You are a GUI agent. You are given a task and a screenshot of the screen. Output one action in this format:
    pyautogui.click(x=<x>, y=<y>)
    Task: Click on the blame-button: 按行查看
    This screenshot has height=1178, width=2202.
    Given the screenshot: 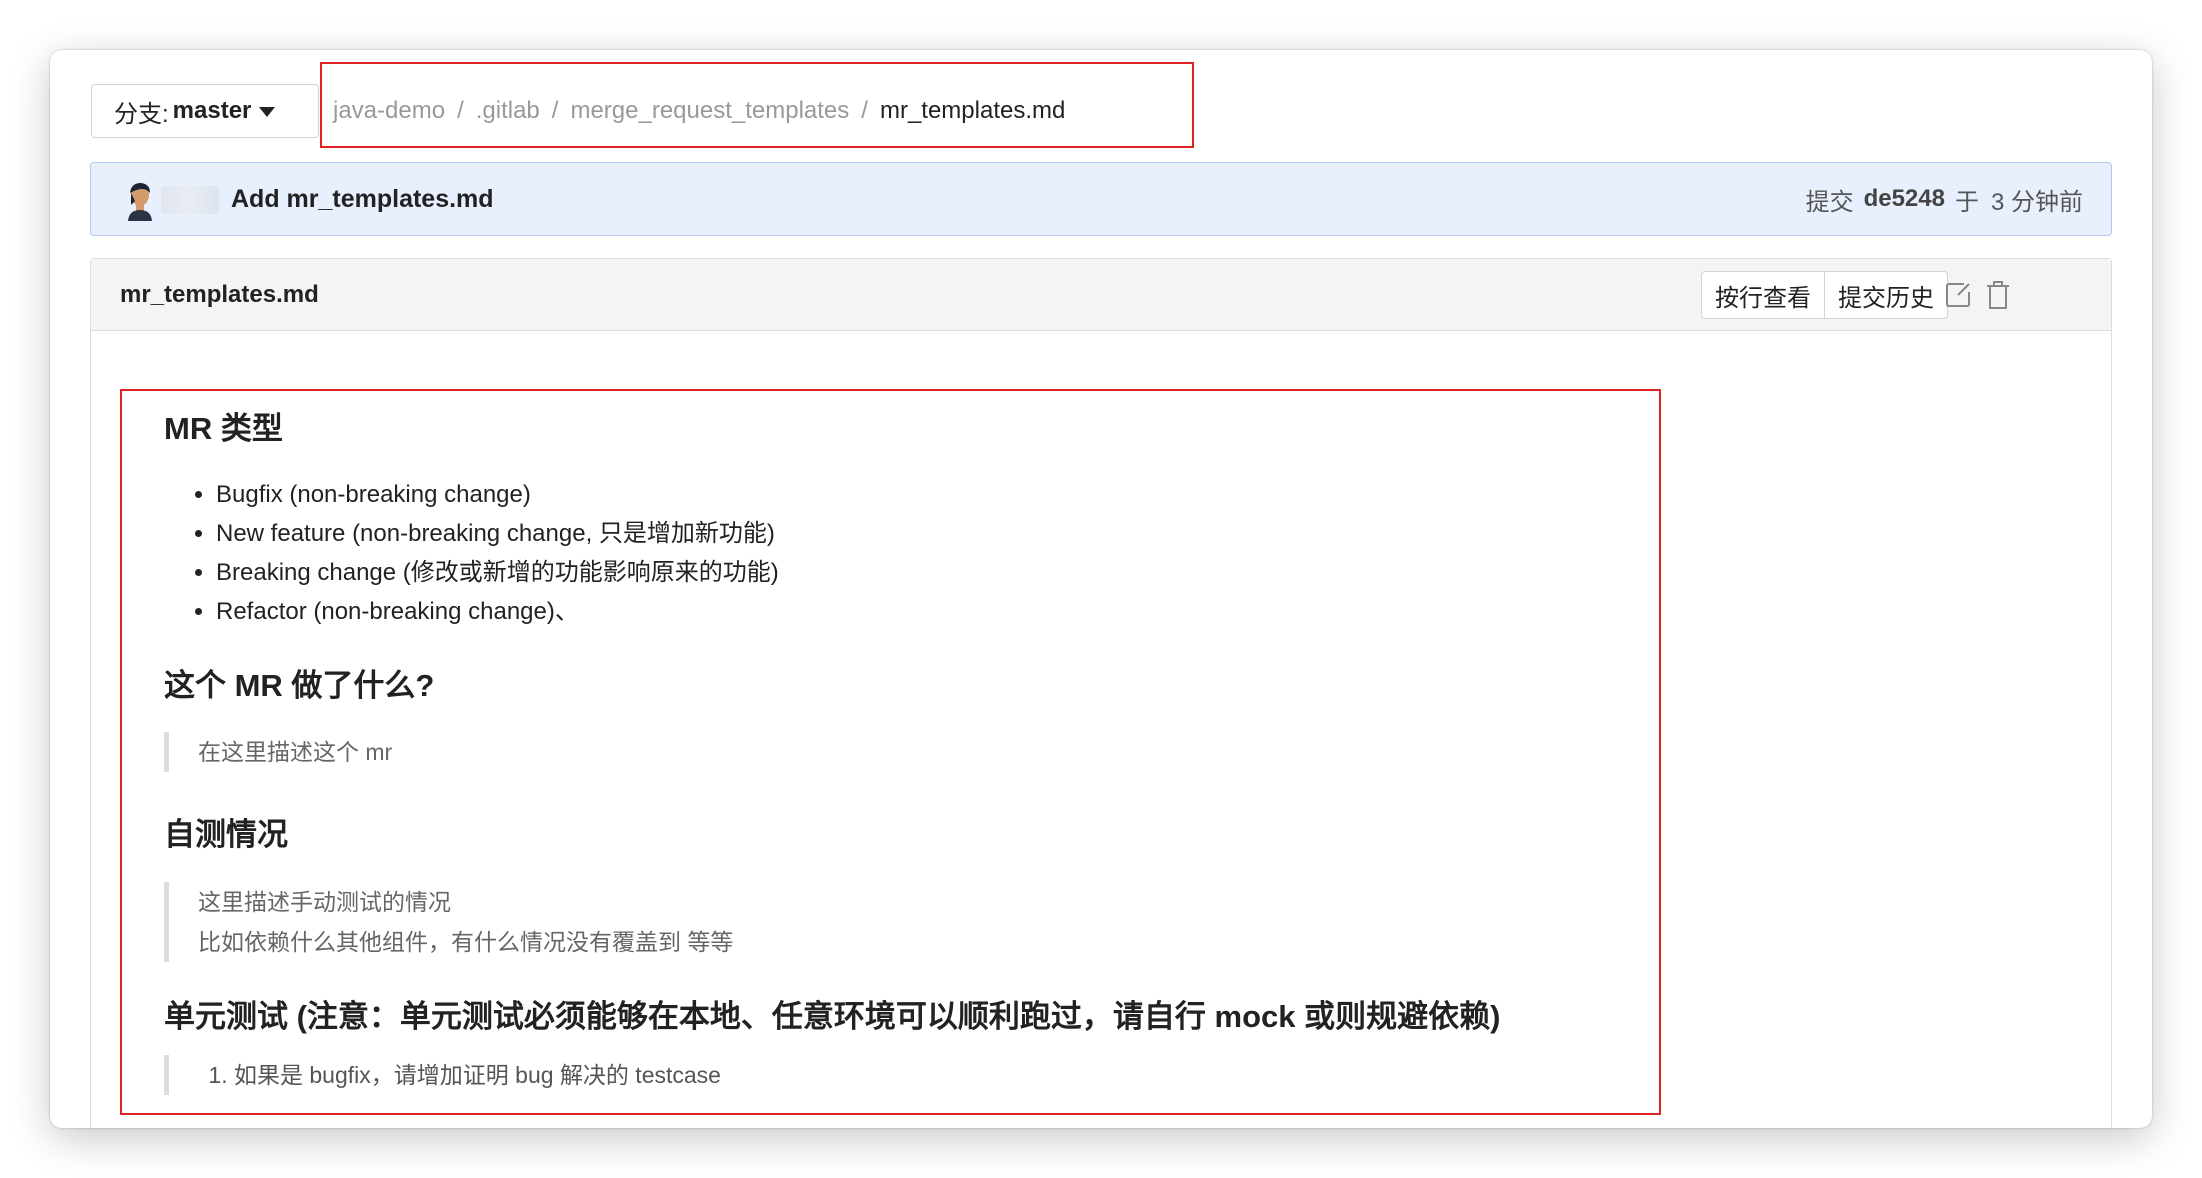 What is the action you would take?
    pyautogui.click(x=1763, y=295)
    